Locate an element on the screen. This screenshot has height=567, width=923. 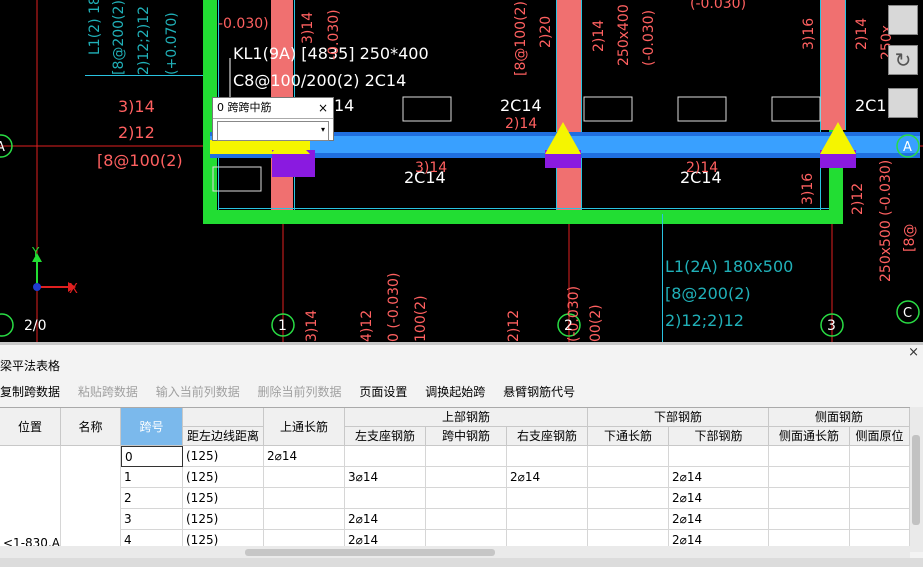
header-bottom-group: 下部钢筋 is located at coordinates (678, 417).